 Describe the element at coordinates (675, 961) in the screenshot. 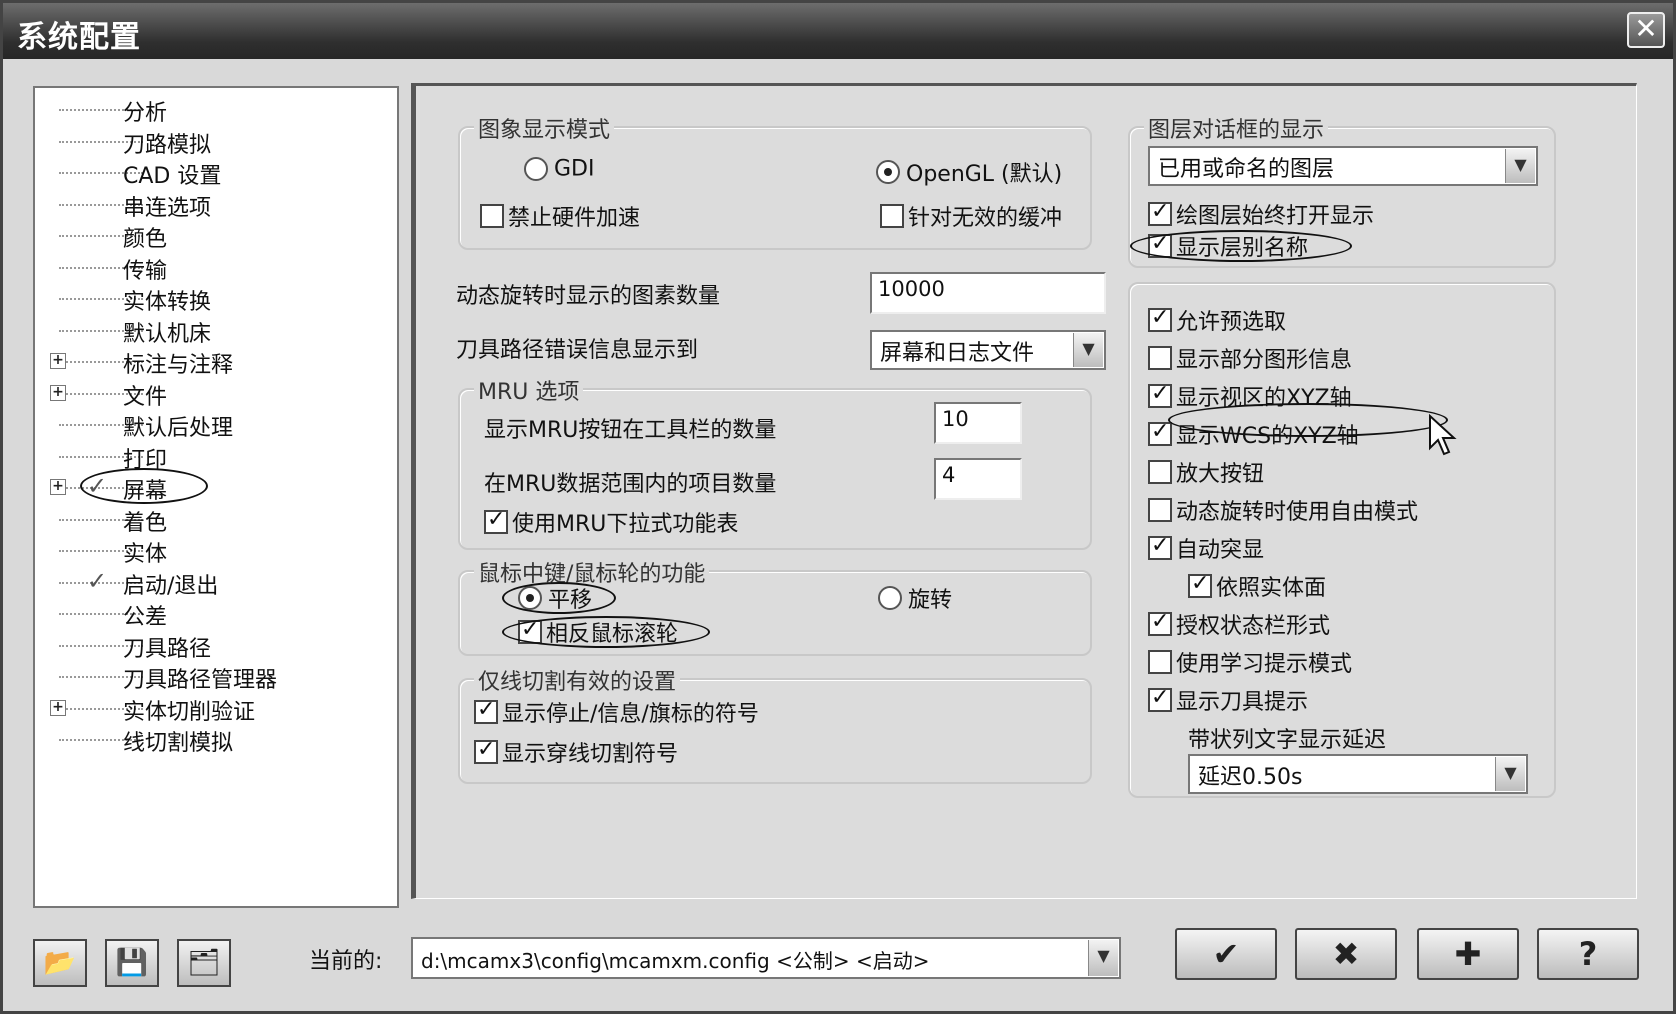

I see `current-config-value: d:\mcamx3\config\mcamxm.config <公制> <启动>` at that location.